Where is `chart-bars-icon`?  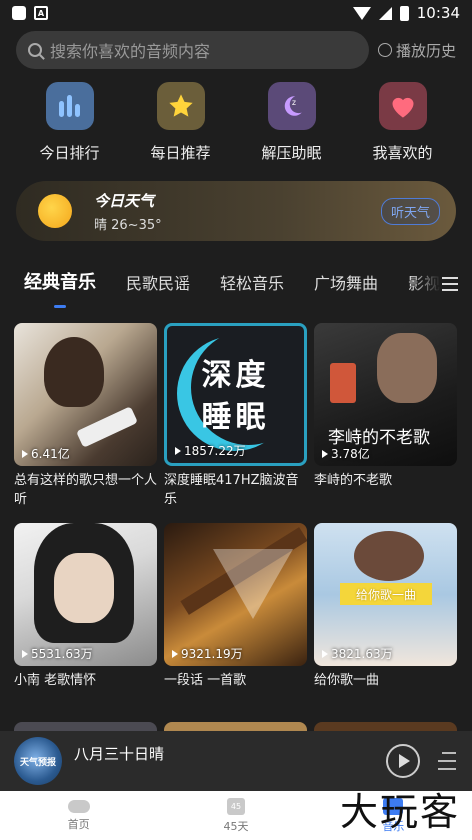 chart-bars-icon is located at coordinates (69, 106).